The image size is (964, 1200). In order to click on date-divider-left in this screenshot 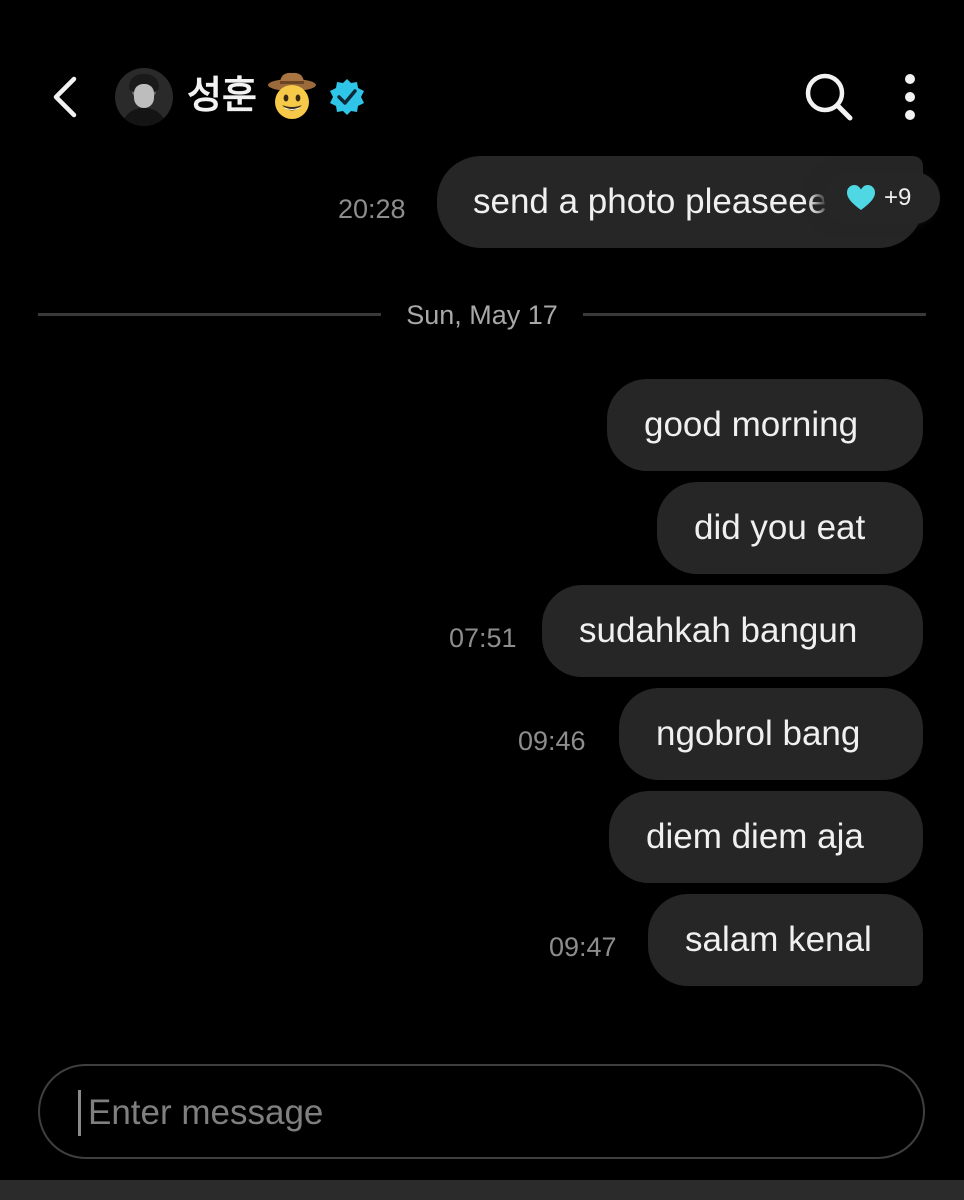, I will do `click(209, 314)`.